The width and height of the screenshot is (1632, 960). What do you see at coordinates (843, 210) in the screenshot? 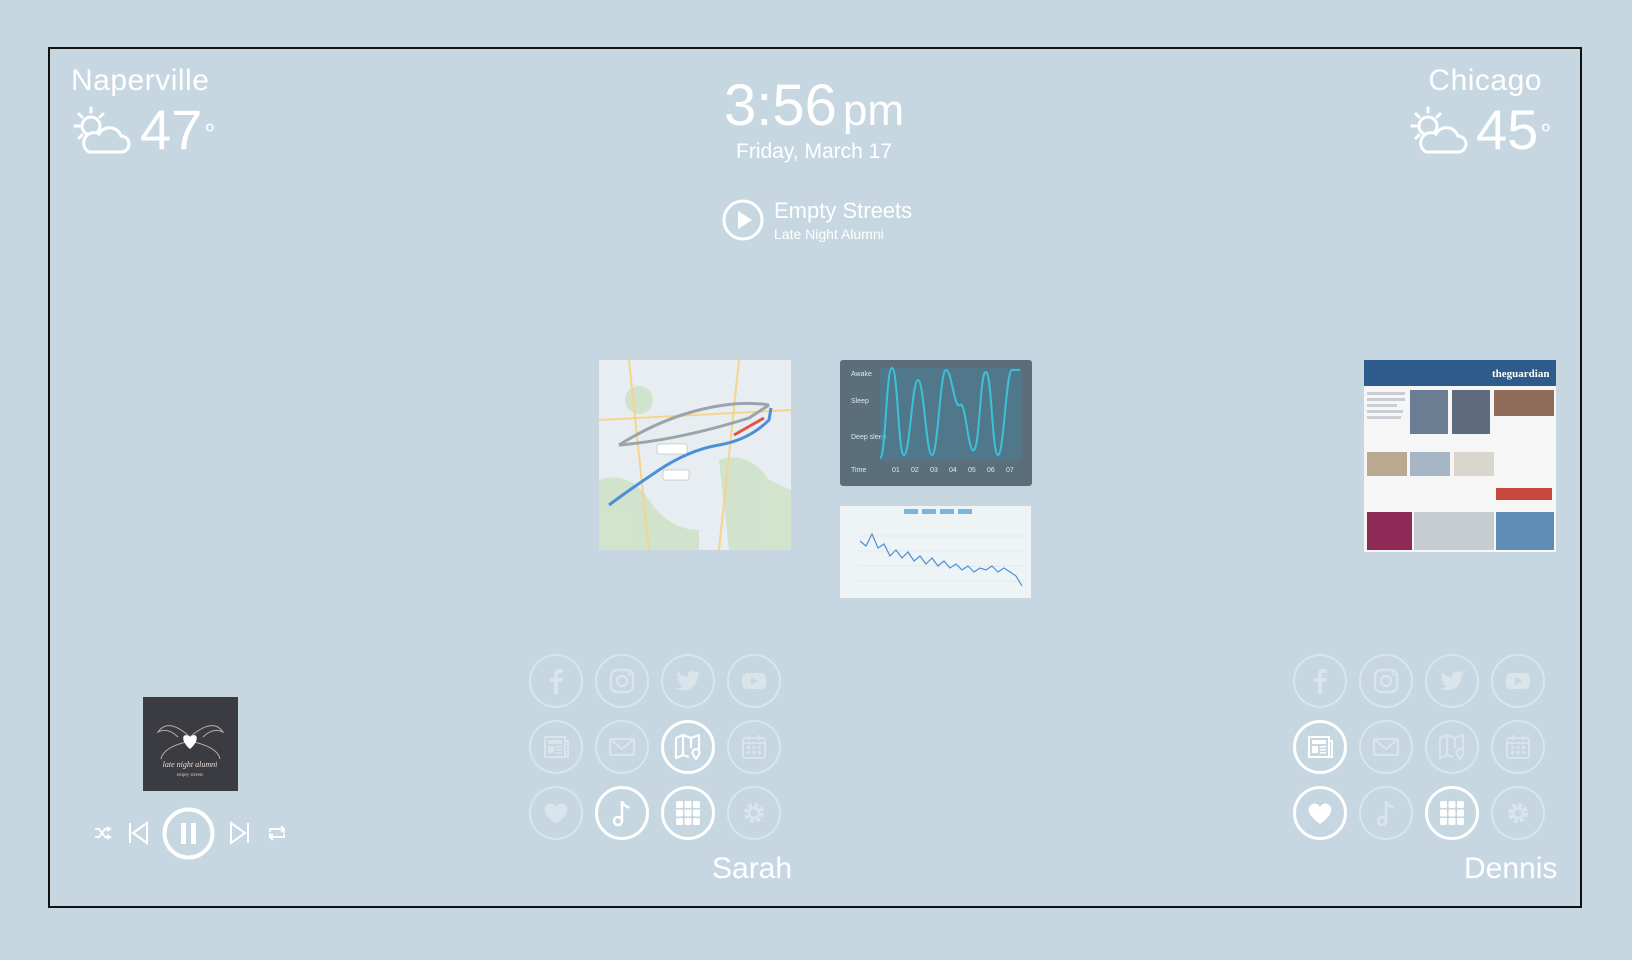
I see `now-playing-title: Empty Streets` at bounding box center [843, 210].